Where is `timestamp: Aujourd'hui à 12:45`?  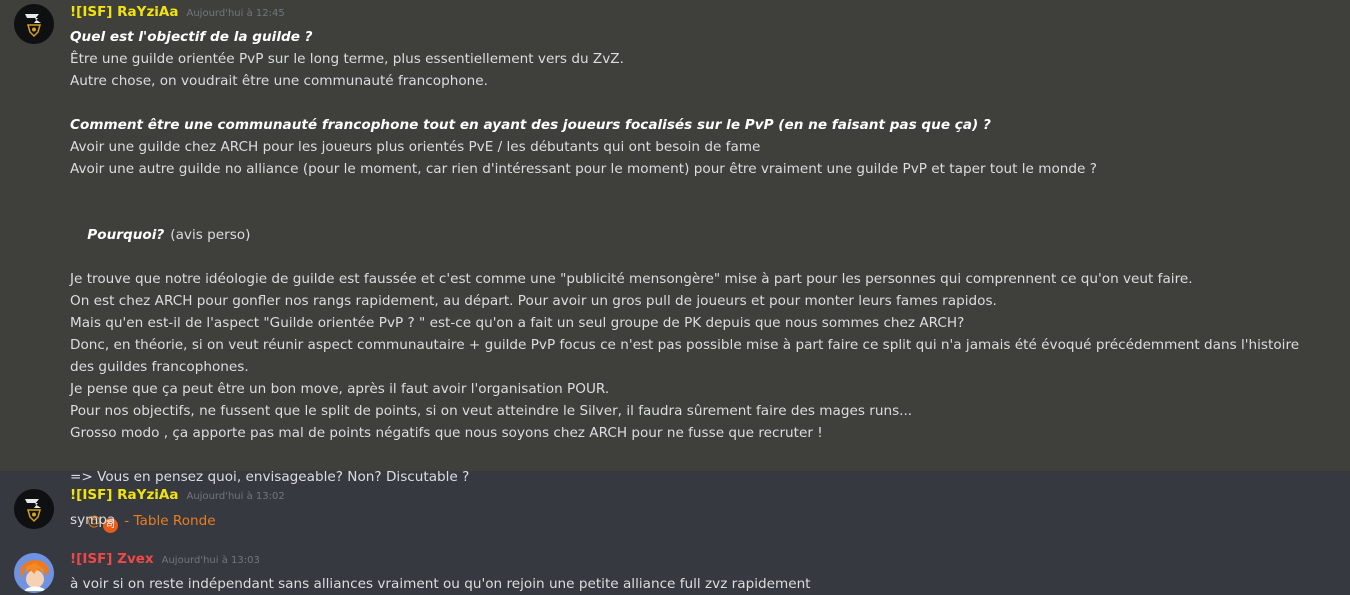
timestamp: Aujourd'hui à 12:45 is located at coordinates (235, 13).